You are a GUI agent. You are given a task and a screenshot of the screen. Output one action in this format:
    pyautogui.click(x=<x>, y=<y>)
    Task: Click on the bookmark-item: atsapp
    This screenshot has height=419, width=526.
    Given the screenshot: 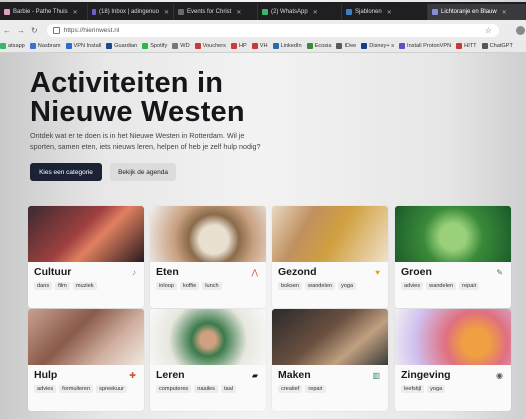 What is the action you would take?
    pyautogui.click(x=12, y=46)
    